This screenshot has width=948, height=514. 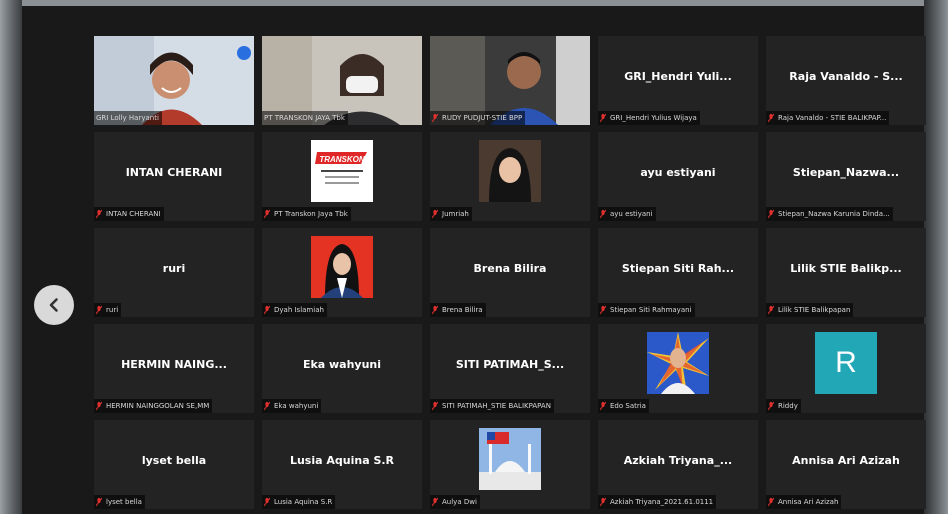 What do you see at coordinates (808, 502) in the screenshot?
I see `participant-name: Annisa Ari Azizah` at bounding box center [808, 502].